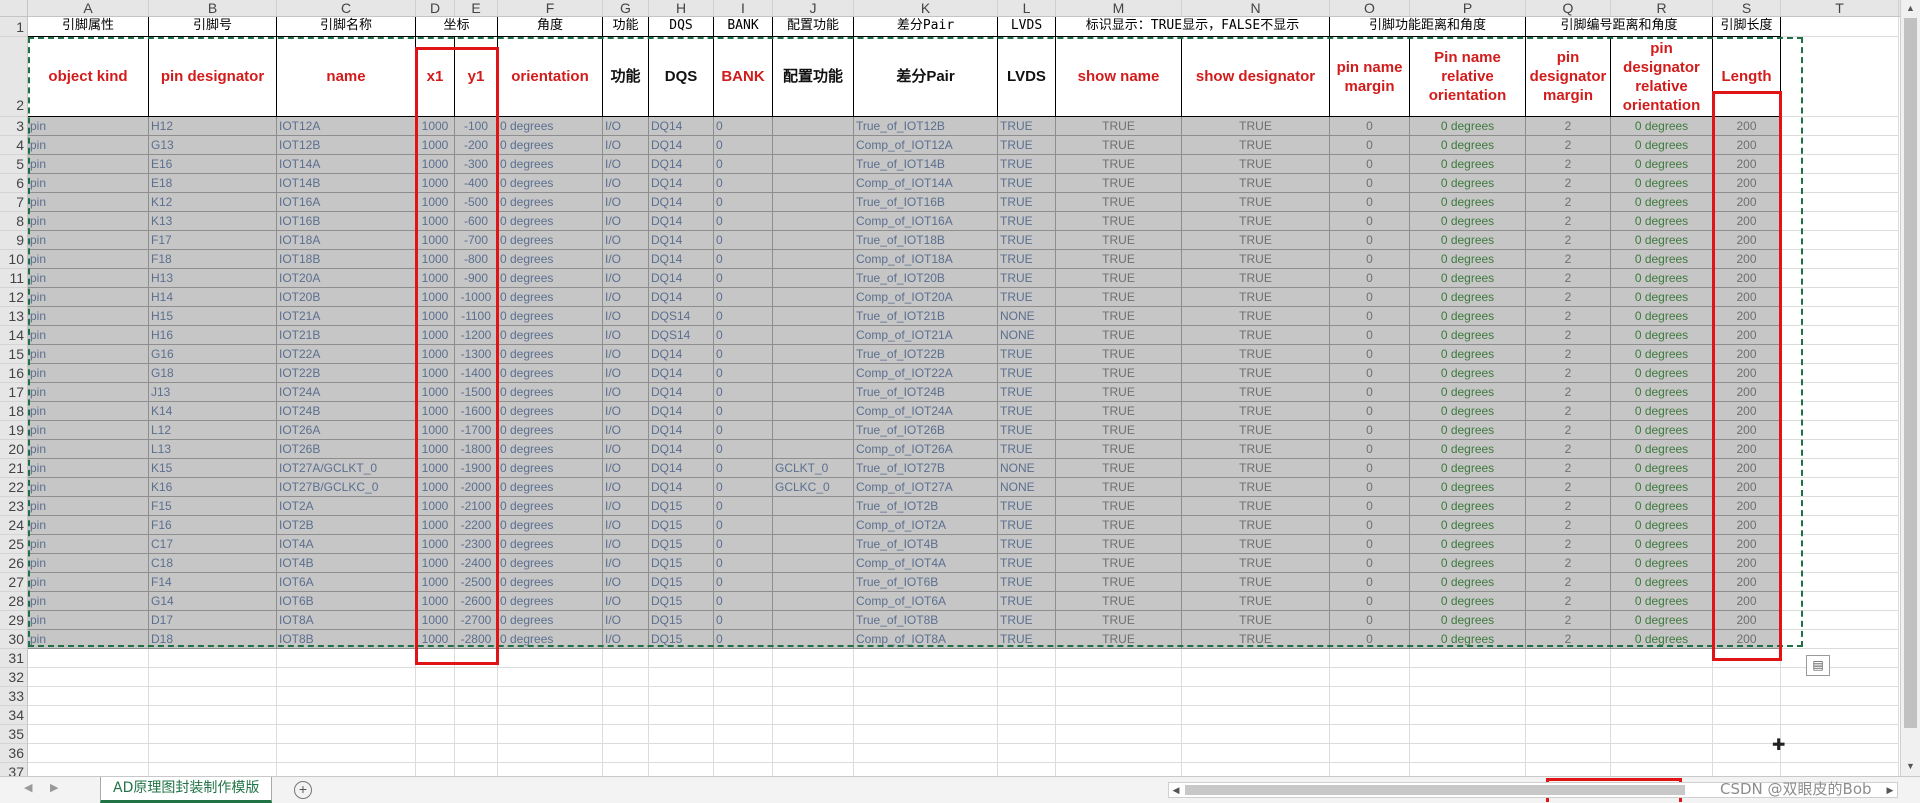  Describe the element at coordinates (346, 278) in the screenshot. I see `data-cell: IOT20A` at that location.